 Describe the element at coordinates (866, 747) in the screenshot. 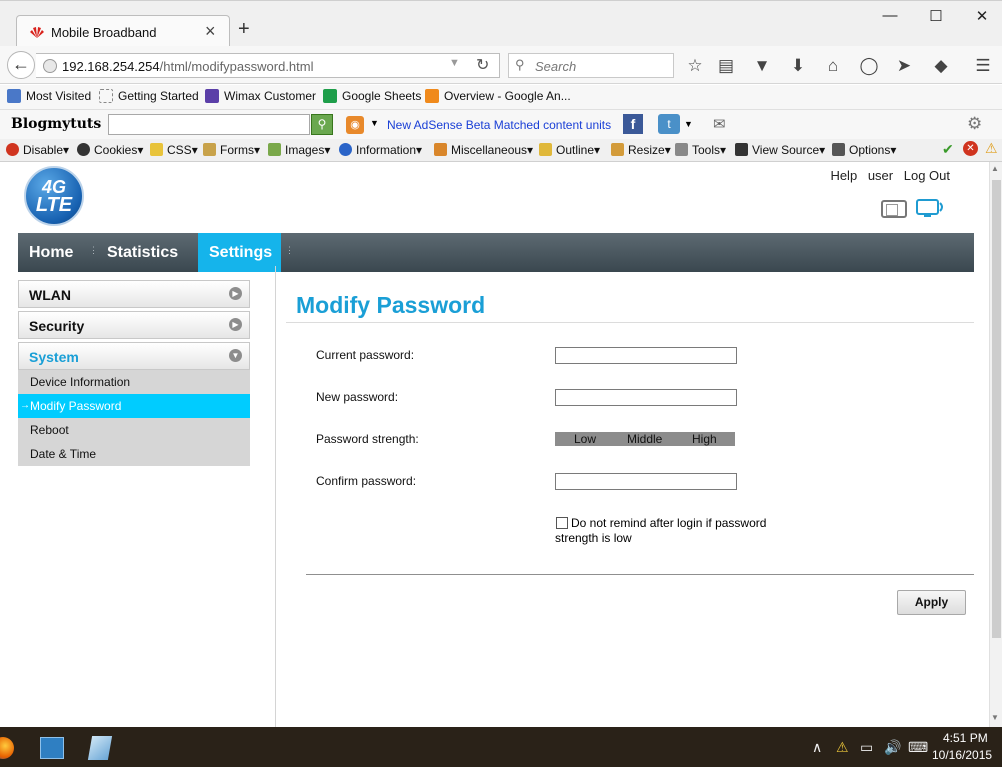

I see `battery-icon: ▭` at that location.